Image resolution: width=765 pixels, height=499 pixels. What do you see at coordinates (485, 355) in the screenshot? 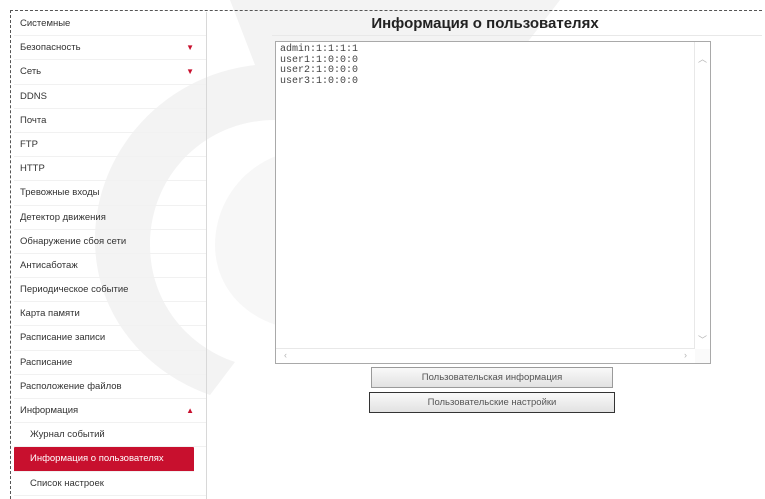
I see `horizontal-scrollbar: ‹ ›` at bounding box center [485, 355].